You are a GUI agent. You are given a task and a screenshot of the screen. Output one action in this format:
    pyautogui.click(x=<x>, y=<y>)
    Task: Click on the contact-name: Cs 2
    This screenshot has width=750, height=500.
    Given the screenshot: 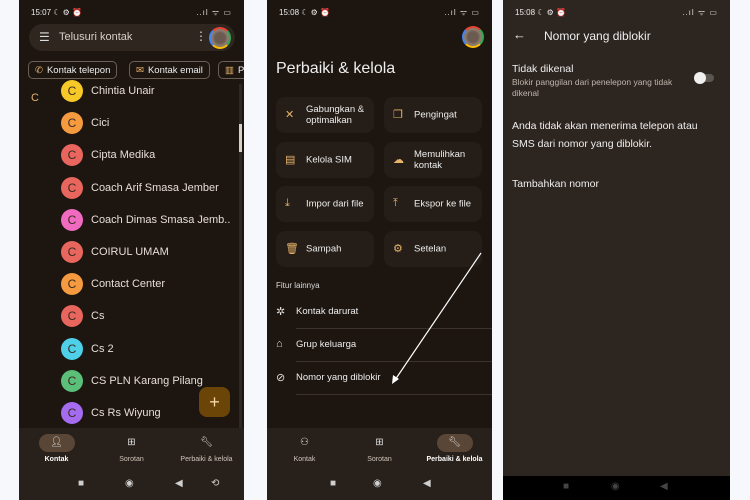 What is the action you would take?
    pyautogui.click(x=102, y=348)
    